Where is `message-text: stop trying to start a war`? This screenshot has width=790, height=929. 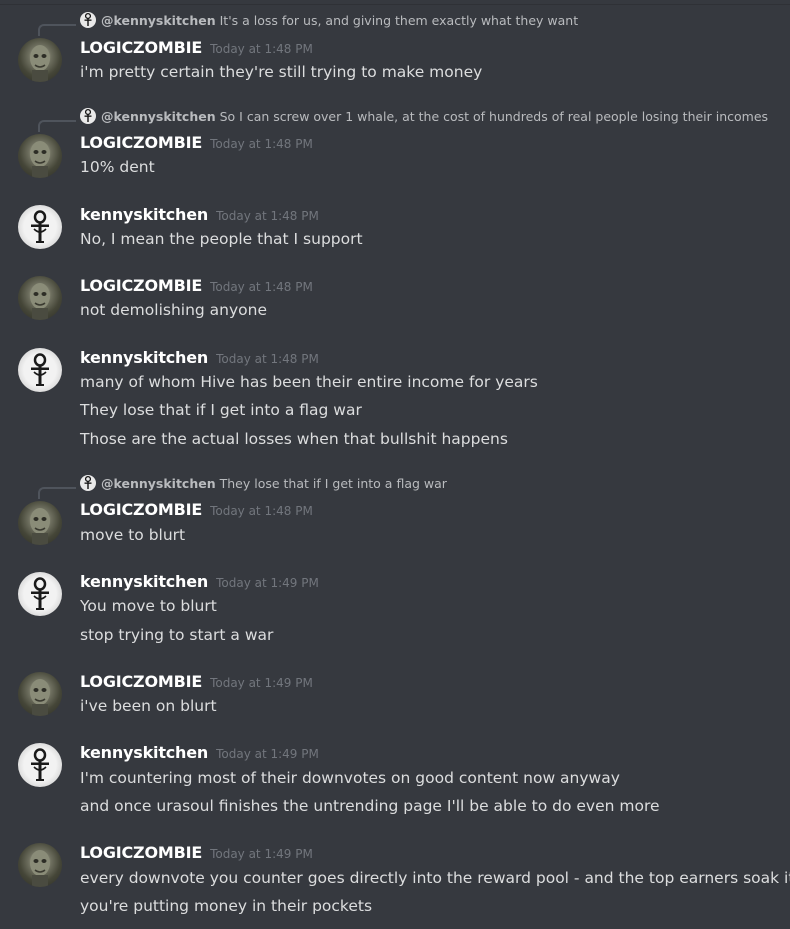 message-text: stop trying to start a war is located at coordinates (177, 635).